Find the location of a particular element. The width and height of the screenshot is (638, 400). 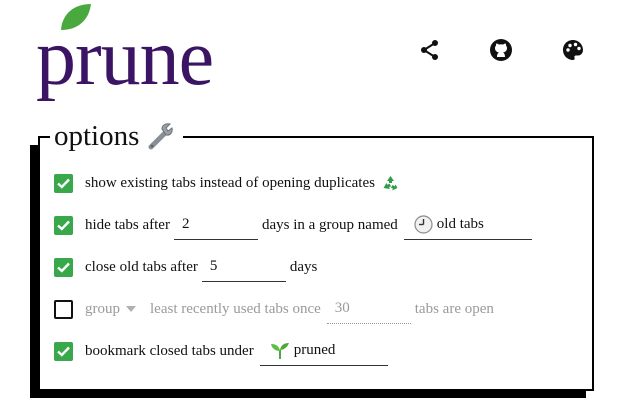

lru-mode-select: group is located at coordinates (110, 309).